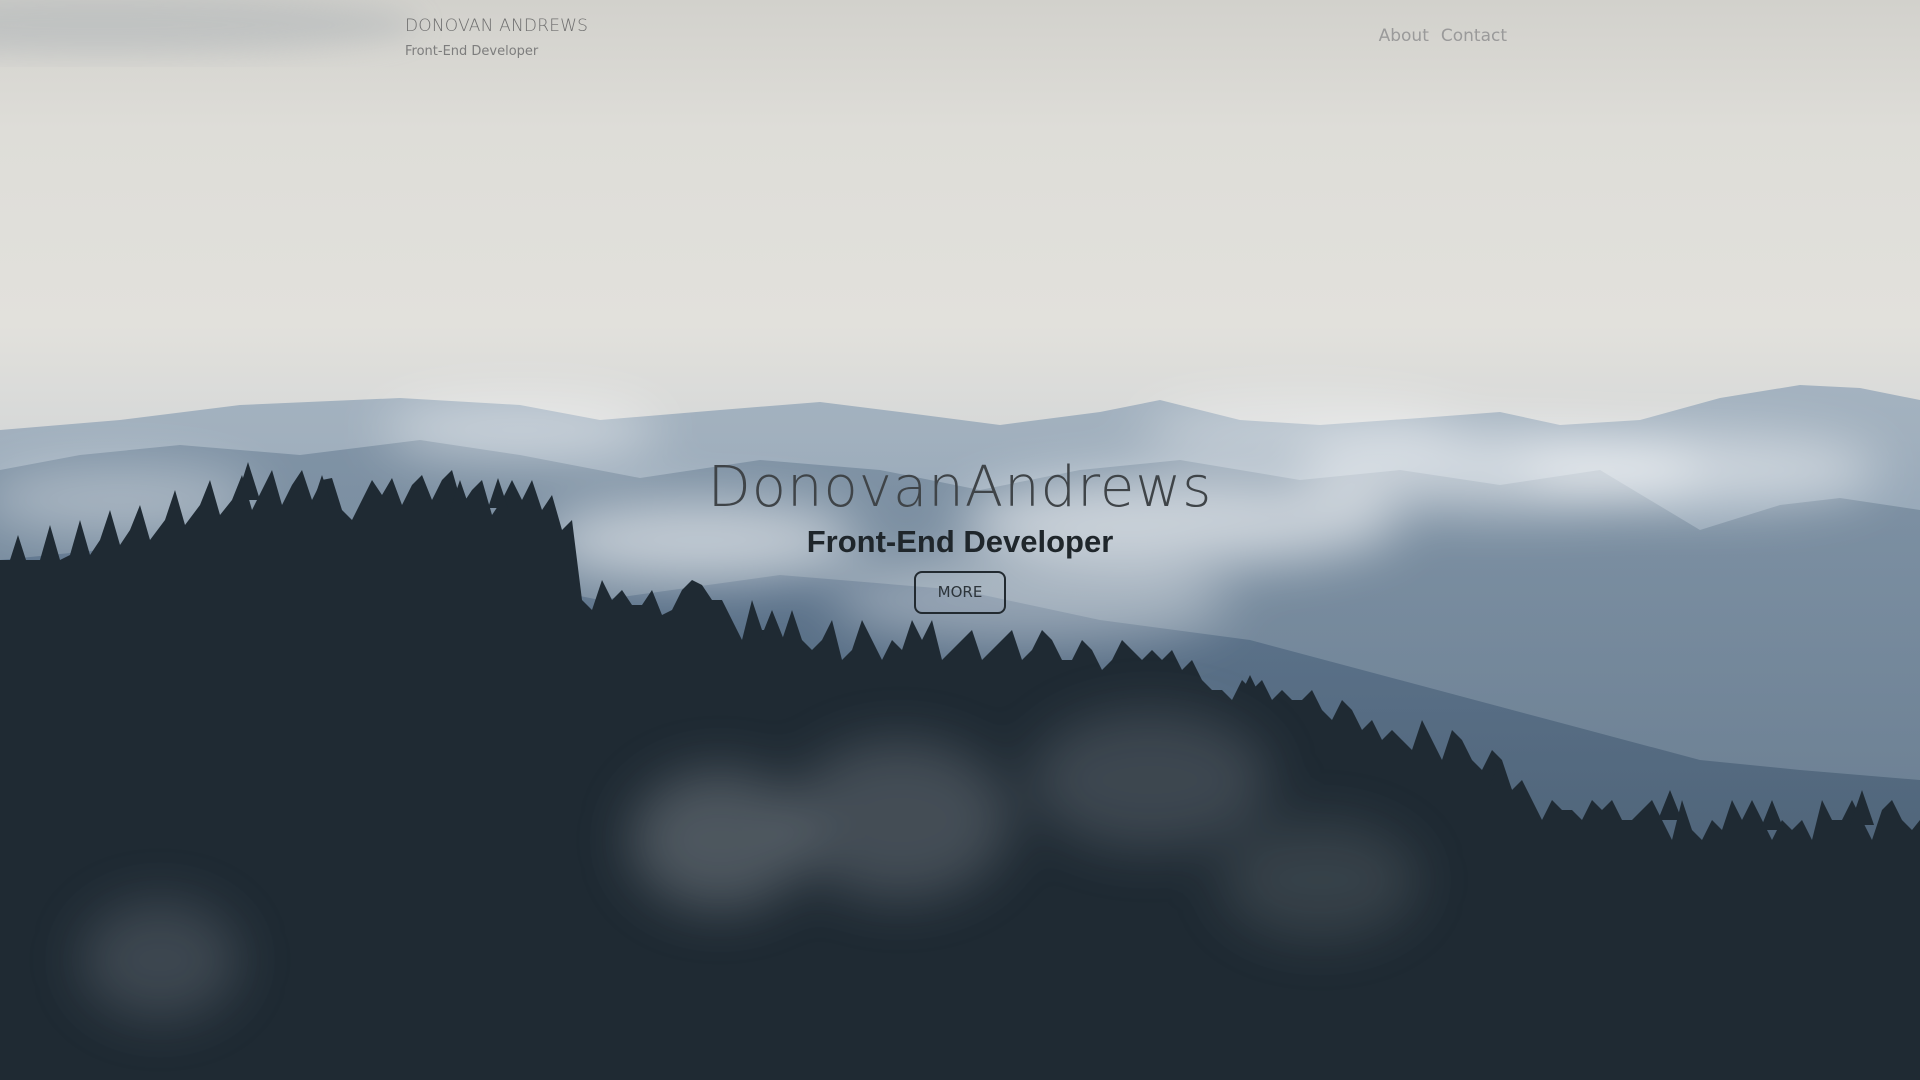  I want to click on brand-subtitle: Front-End Developer, so click(472, 51).